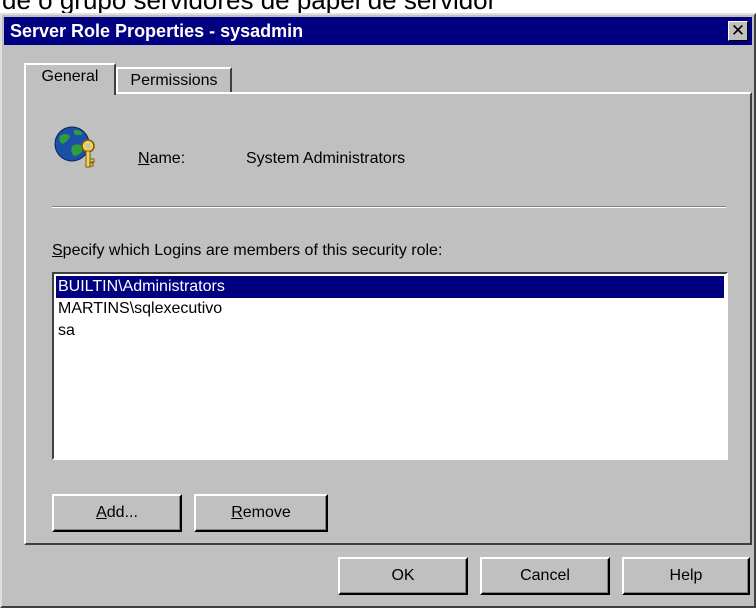 The image size is (756, 608). I want to click on close-icon: ✕, so click(738, 30).